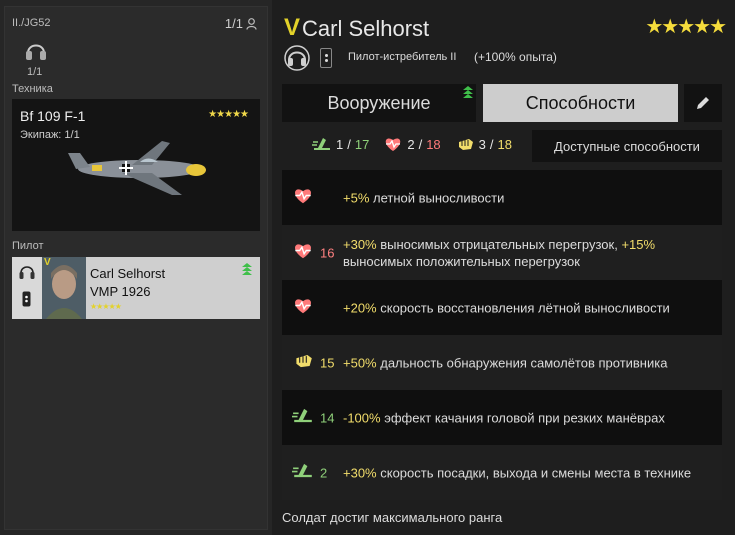 The width and height of the screenshot is (735, 535). Describe the element at coordinates (327, 417) in the screenshot. I see `skill-level: 14` at that location.